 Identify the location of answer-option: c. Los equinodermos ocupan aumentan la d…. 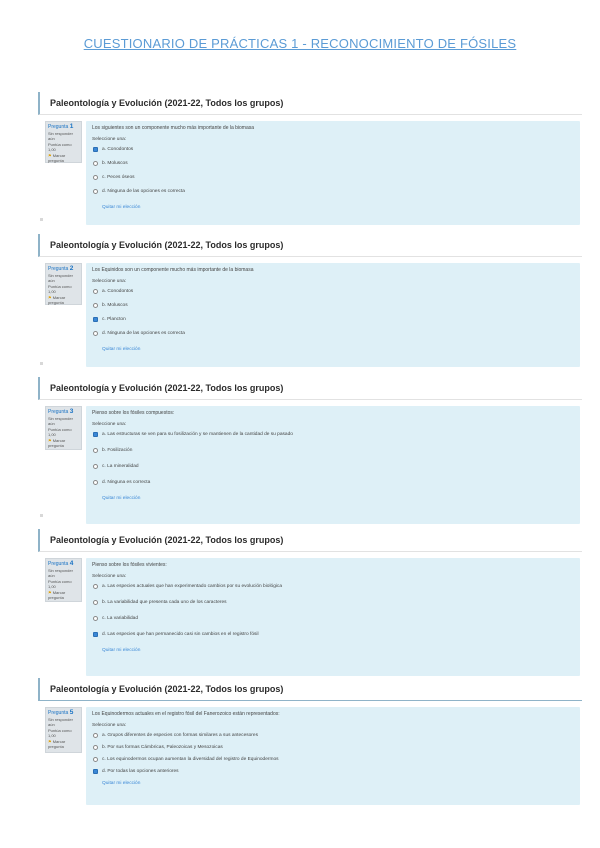
(333, 759).